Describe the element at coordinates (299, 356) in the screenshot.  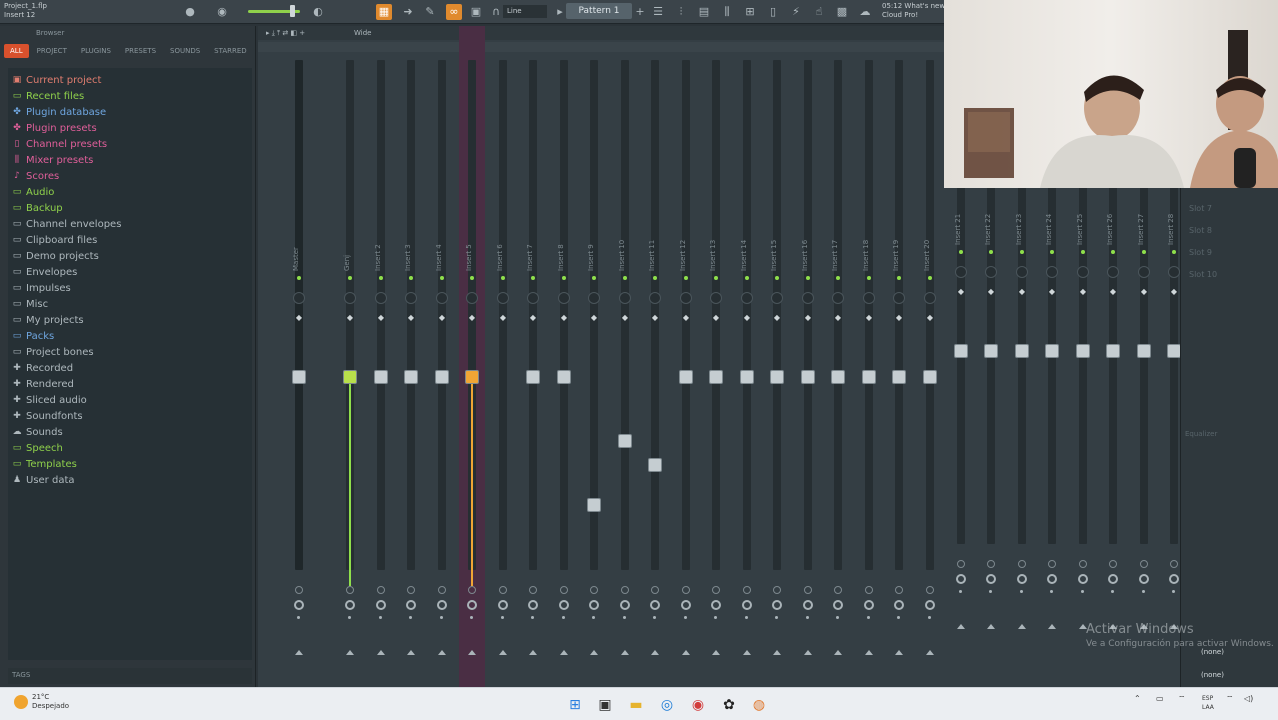
I see `mixer-track-master: Master ◆` at that location.